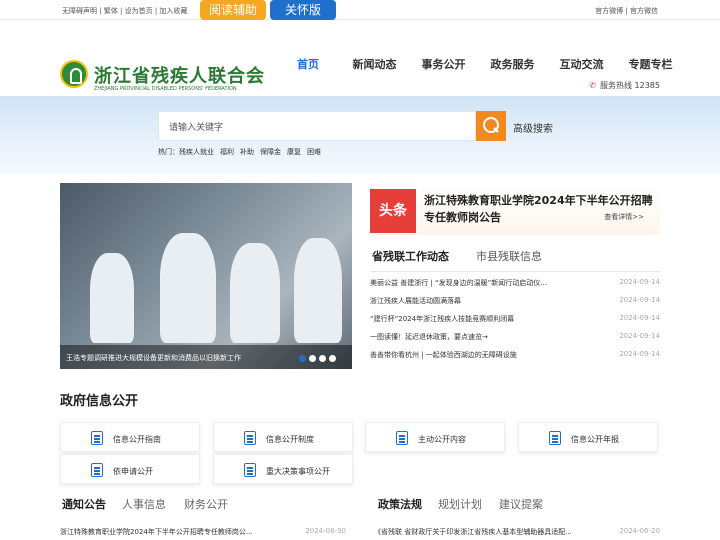  Describe the element at coordinates (393, 211) in the screenshot. I see `headline-tag: 头条` at that location.